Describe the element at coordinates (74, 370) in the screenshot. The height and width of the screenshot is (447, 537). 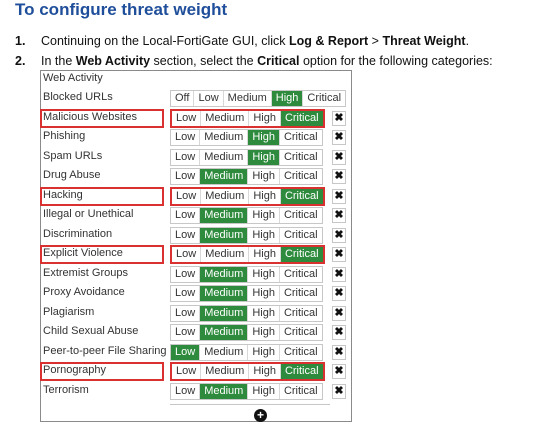
I see `category-label: Pornography` at that location.